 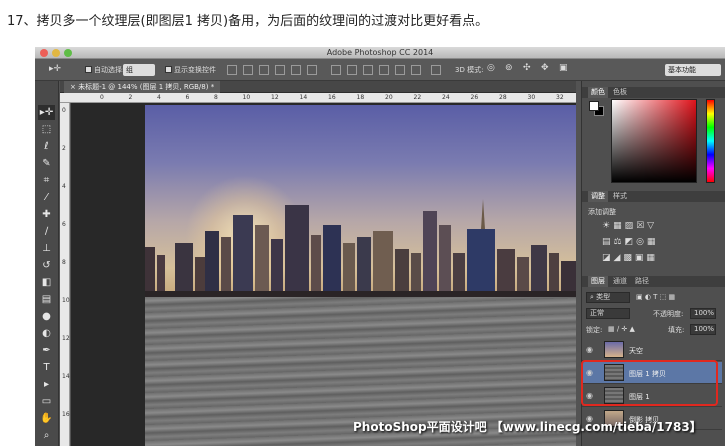 What do you see at coordinates (246, 97) in the screenshot?
I see `ruler-tick-label: 10` at bounding box center [246, 97].